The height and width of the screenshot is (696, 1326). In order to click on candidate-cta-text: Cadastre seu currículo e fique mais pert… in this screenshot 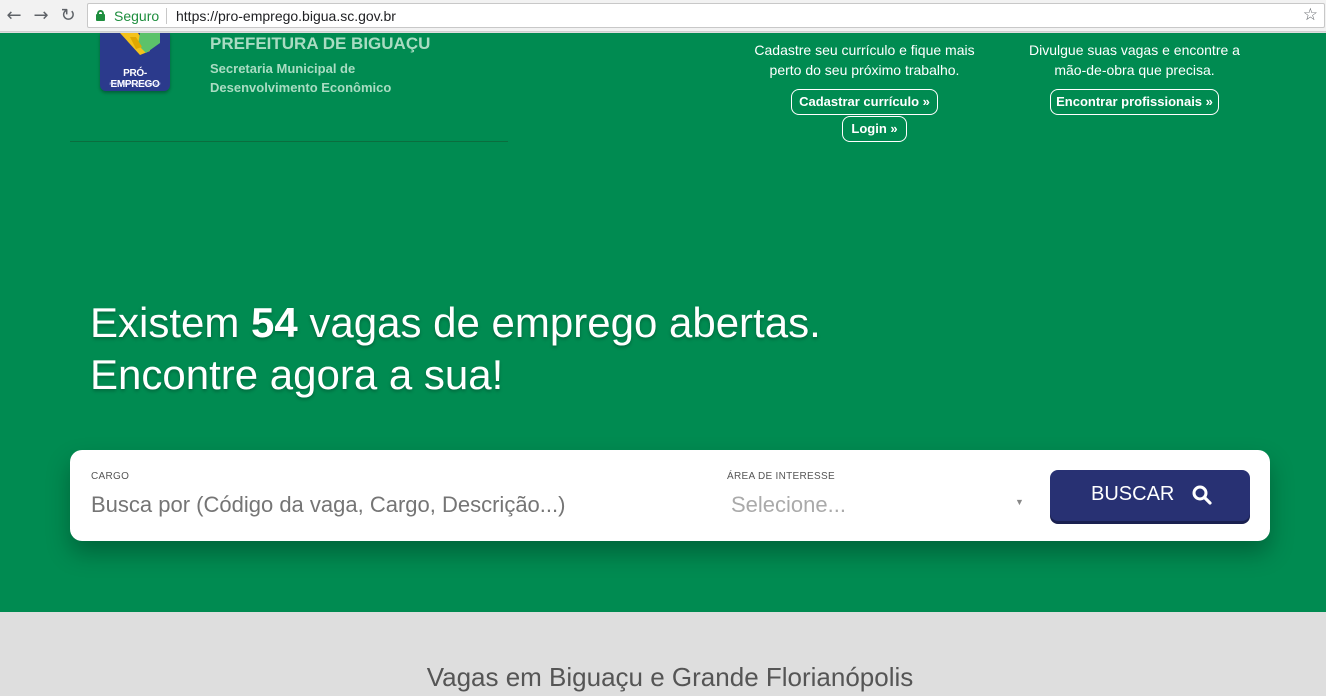, I will do `click(864, 60)`.